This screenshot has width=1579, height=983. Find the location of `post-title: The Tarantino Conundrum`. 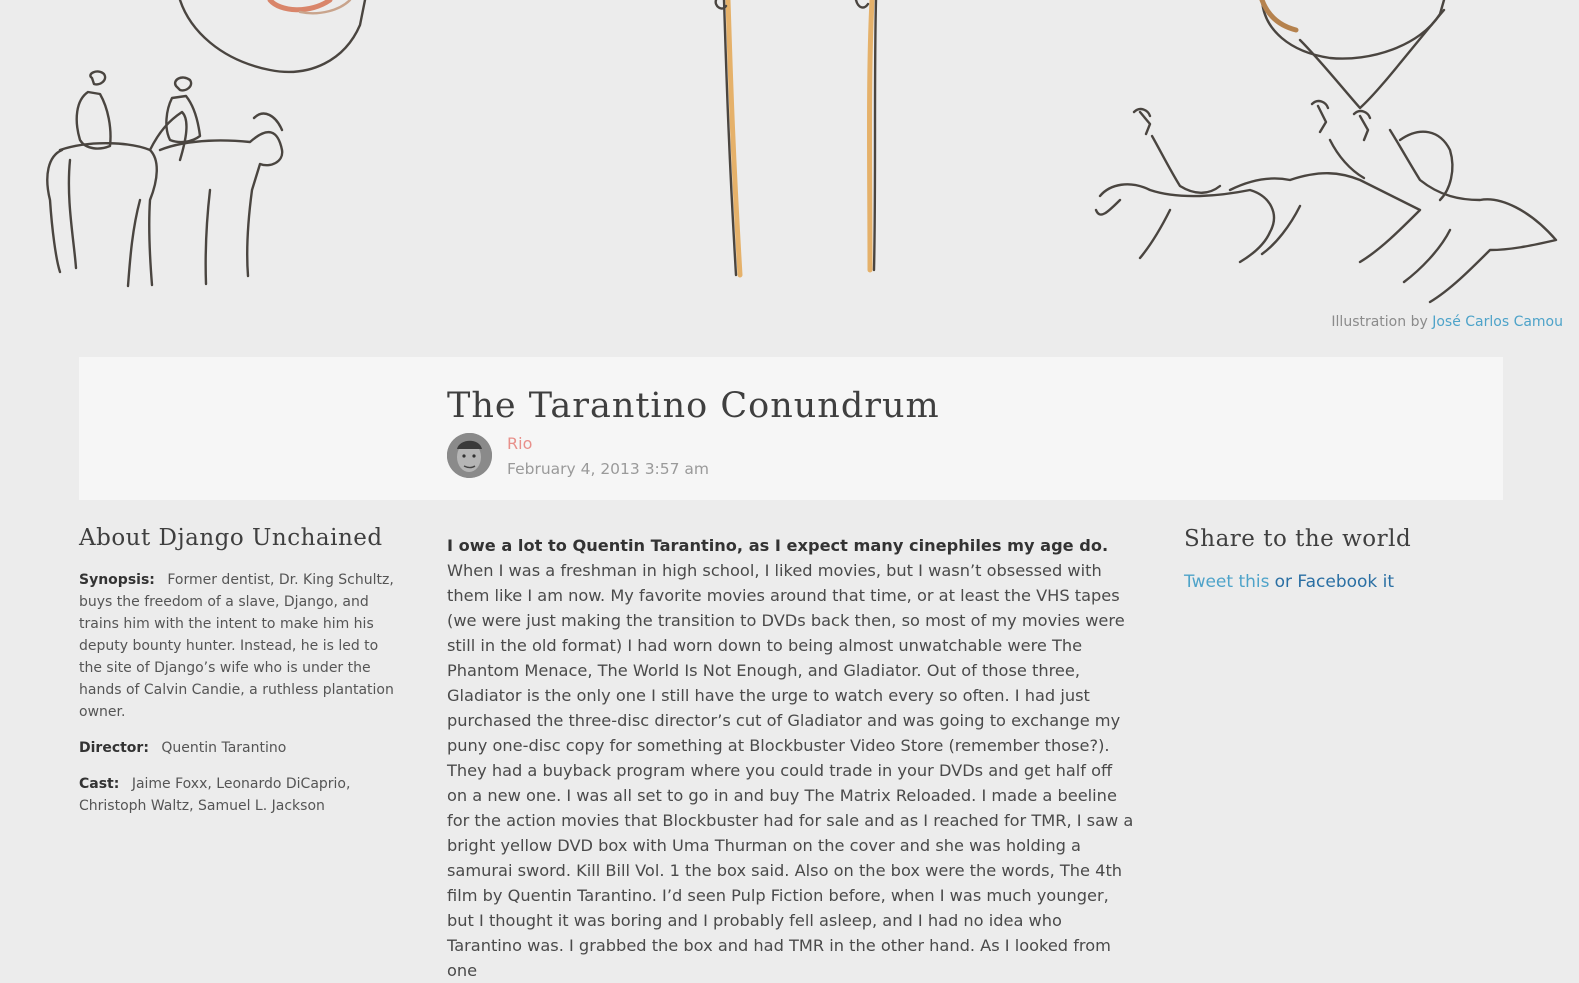

post-title: The Tarantino Conundrum is located at coordinates (693, 406).